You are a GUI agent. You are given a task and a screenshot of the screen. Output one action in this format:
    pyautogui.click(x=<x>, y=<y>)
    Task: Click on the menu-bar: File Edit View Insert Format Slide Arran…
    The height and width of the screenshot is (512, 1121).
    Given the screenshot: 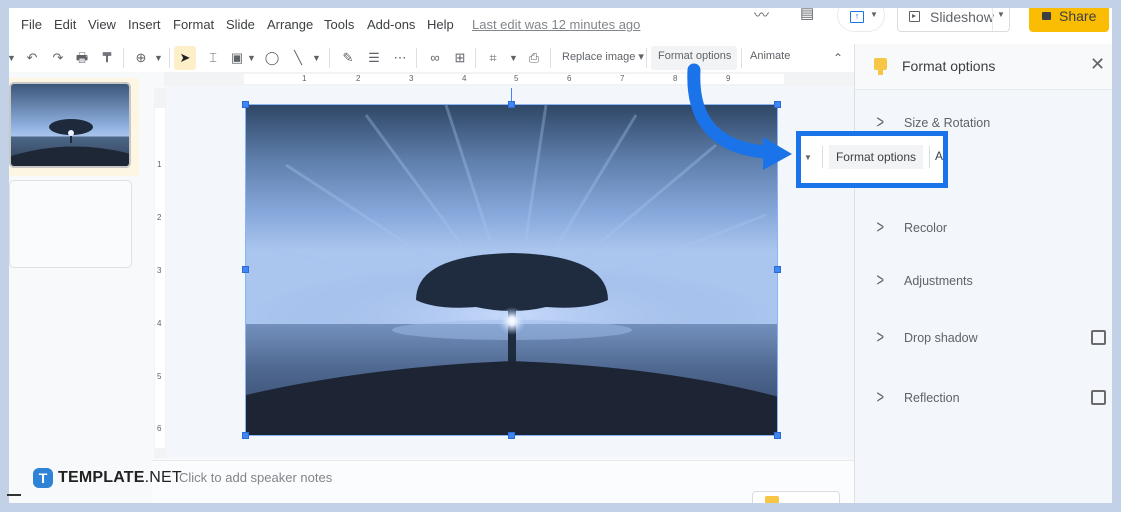 What is the action you would take?
    pyautogui.click(x=560, y=26)
    